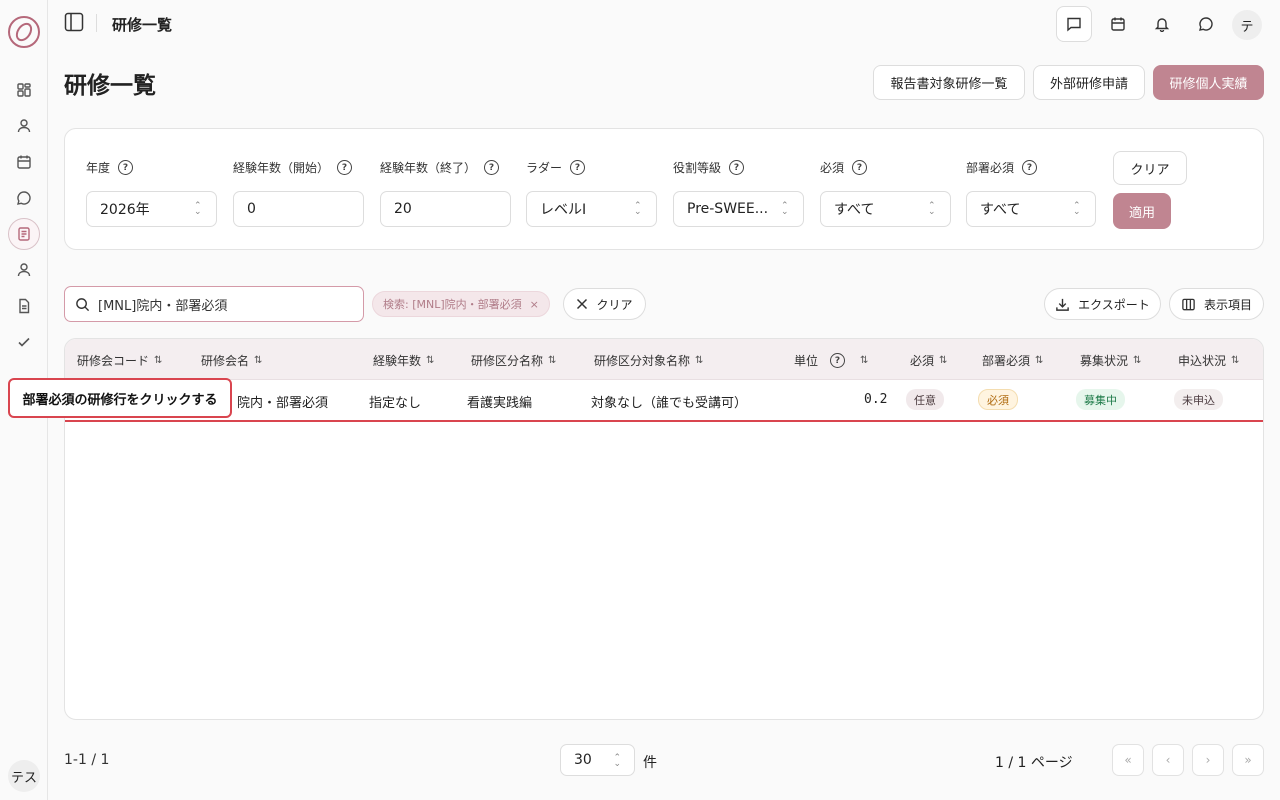  What do you see at coordinates (1031, 209) in the screenshot?
I see `dept-required-select: すべて ⌃ ⌄` at bounding box center [1031, 209].